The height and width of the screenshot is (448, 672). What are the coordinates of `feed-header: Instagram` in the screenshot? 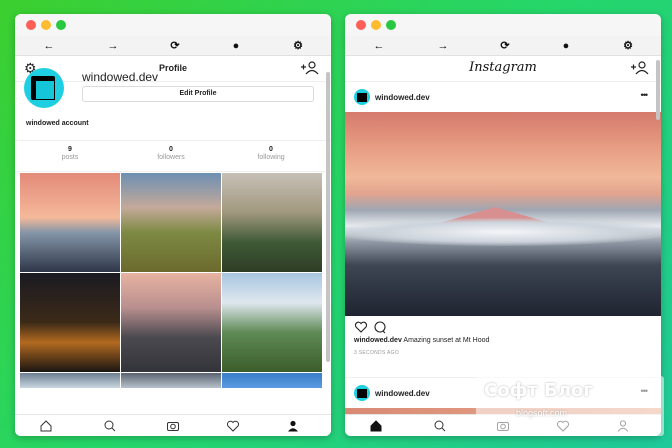 It's located at (503, 69).